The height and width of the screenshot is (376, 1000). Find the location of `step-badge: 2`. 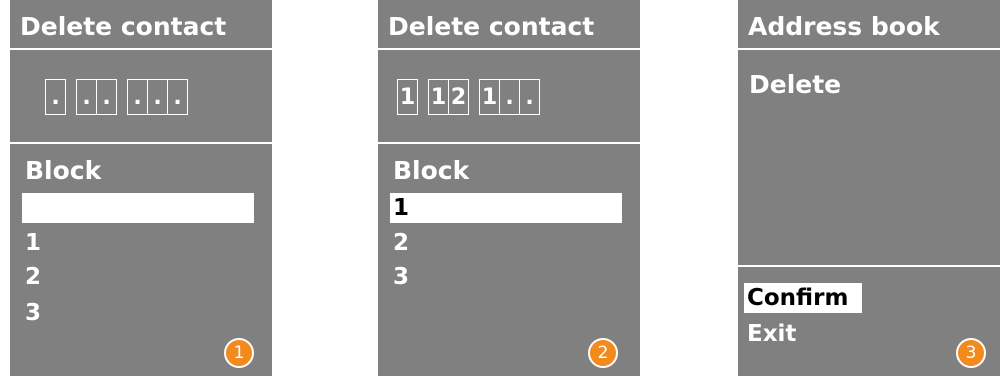

step-badge: 2 is located at coordinates (603, 353).